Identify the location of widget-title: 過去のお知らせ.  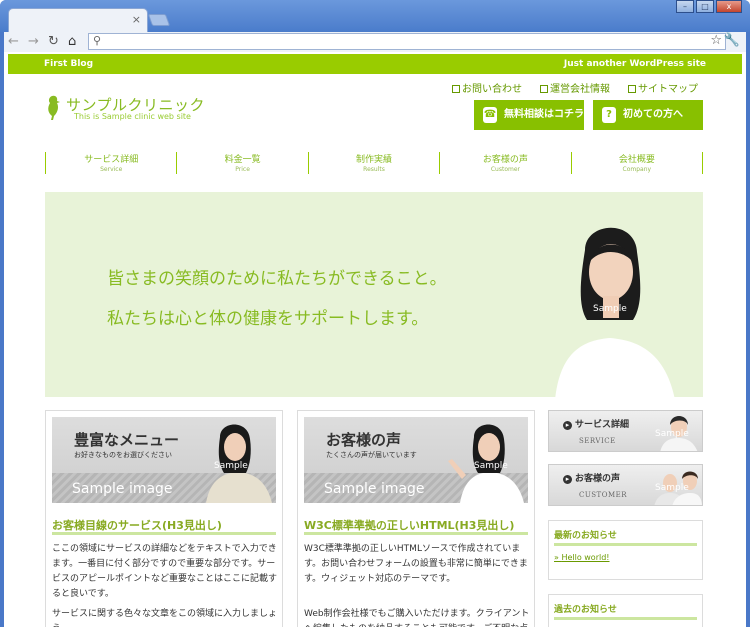
(585, 610).